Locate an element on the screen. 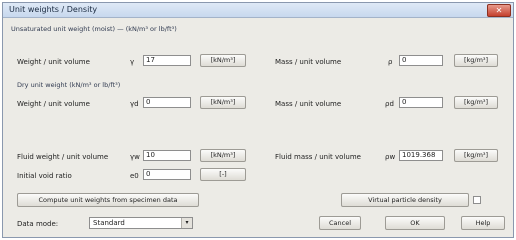 Image resolution: width=516 pixels, height=240 pixels. virtual-particle-density-button: Virtual particle density is located at coordinates (405, 200).